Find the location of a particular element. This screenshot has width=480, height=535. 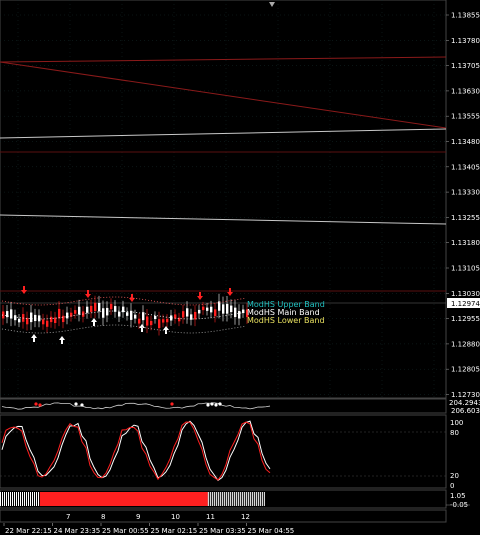

stoch-level-100: 100 is located at coordinates (456, 423).